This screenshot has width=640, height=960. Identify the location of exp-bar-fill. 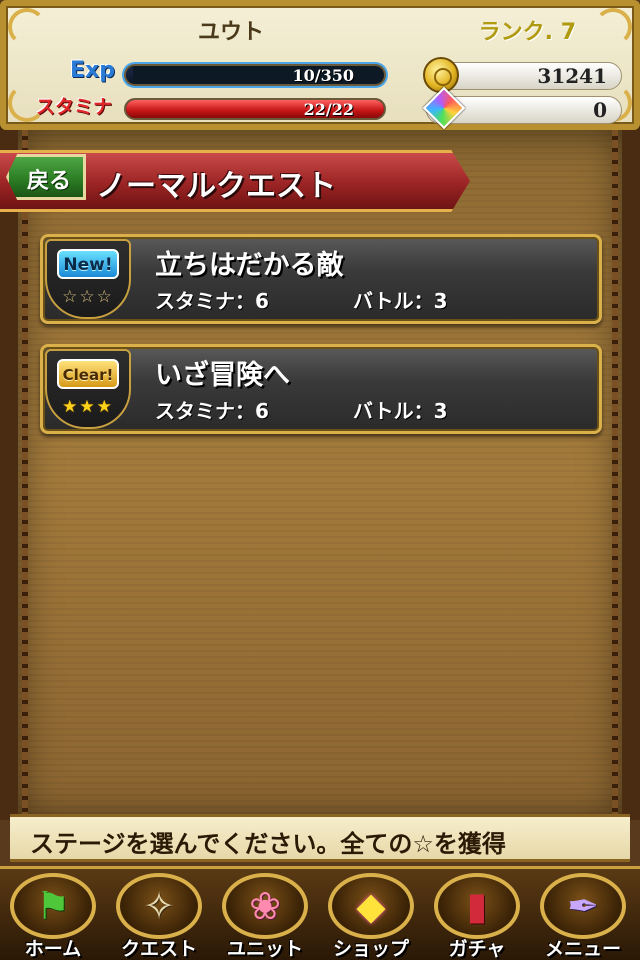
(130, 75).